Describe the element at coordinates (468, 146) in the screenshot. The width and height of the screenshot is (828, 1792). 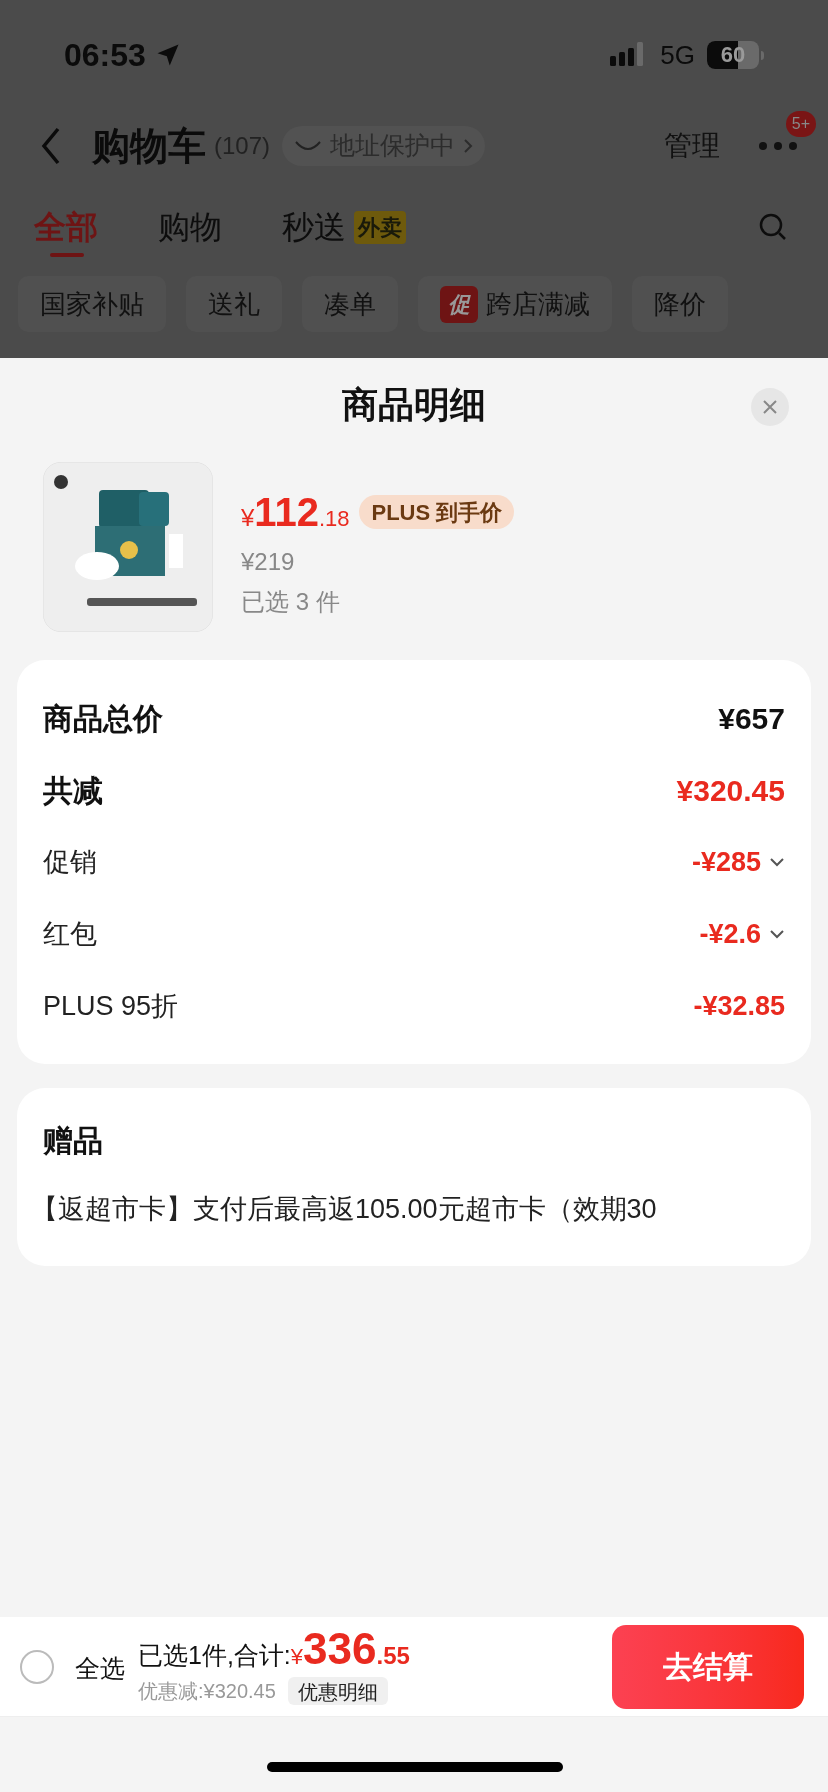
I see `chevron-right-icon` at that location.